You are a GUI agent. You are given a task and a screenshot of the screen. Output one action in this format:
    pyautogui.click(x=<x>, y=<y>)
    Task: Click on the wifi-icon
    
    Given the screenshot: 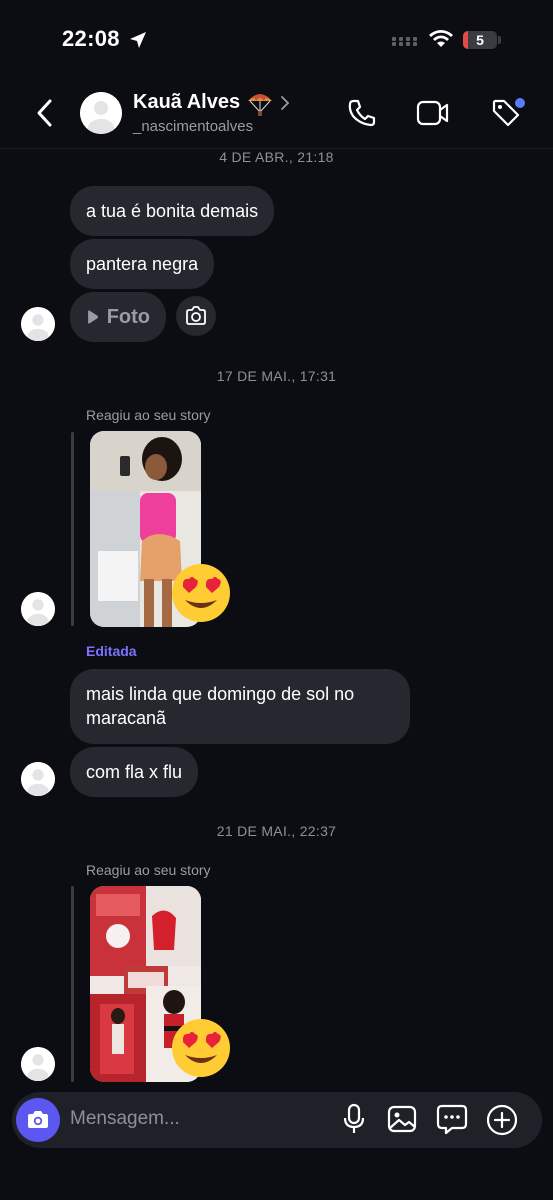 What is the action you would take?
    pyautogui.click(x=441, y=38)
    